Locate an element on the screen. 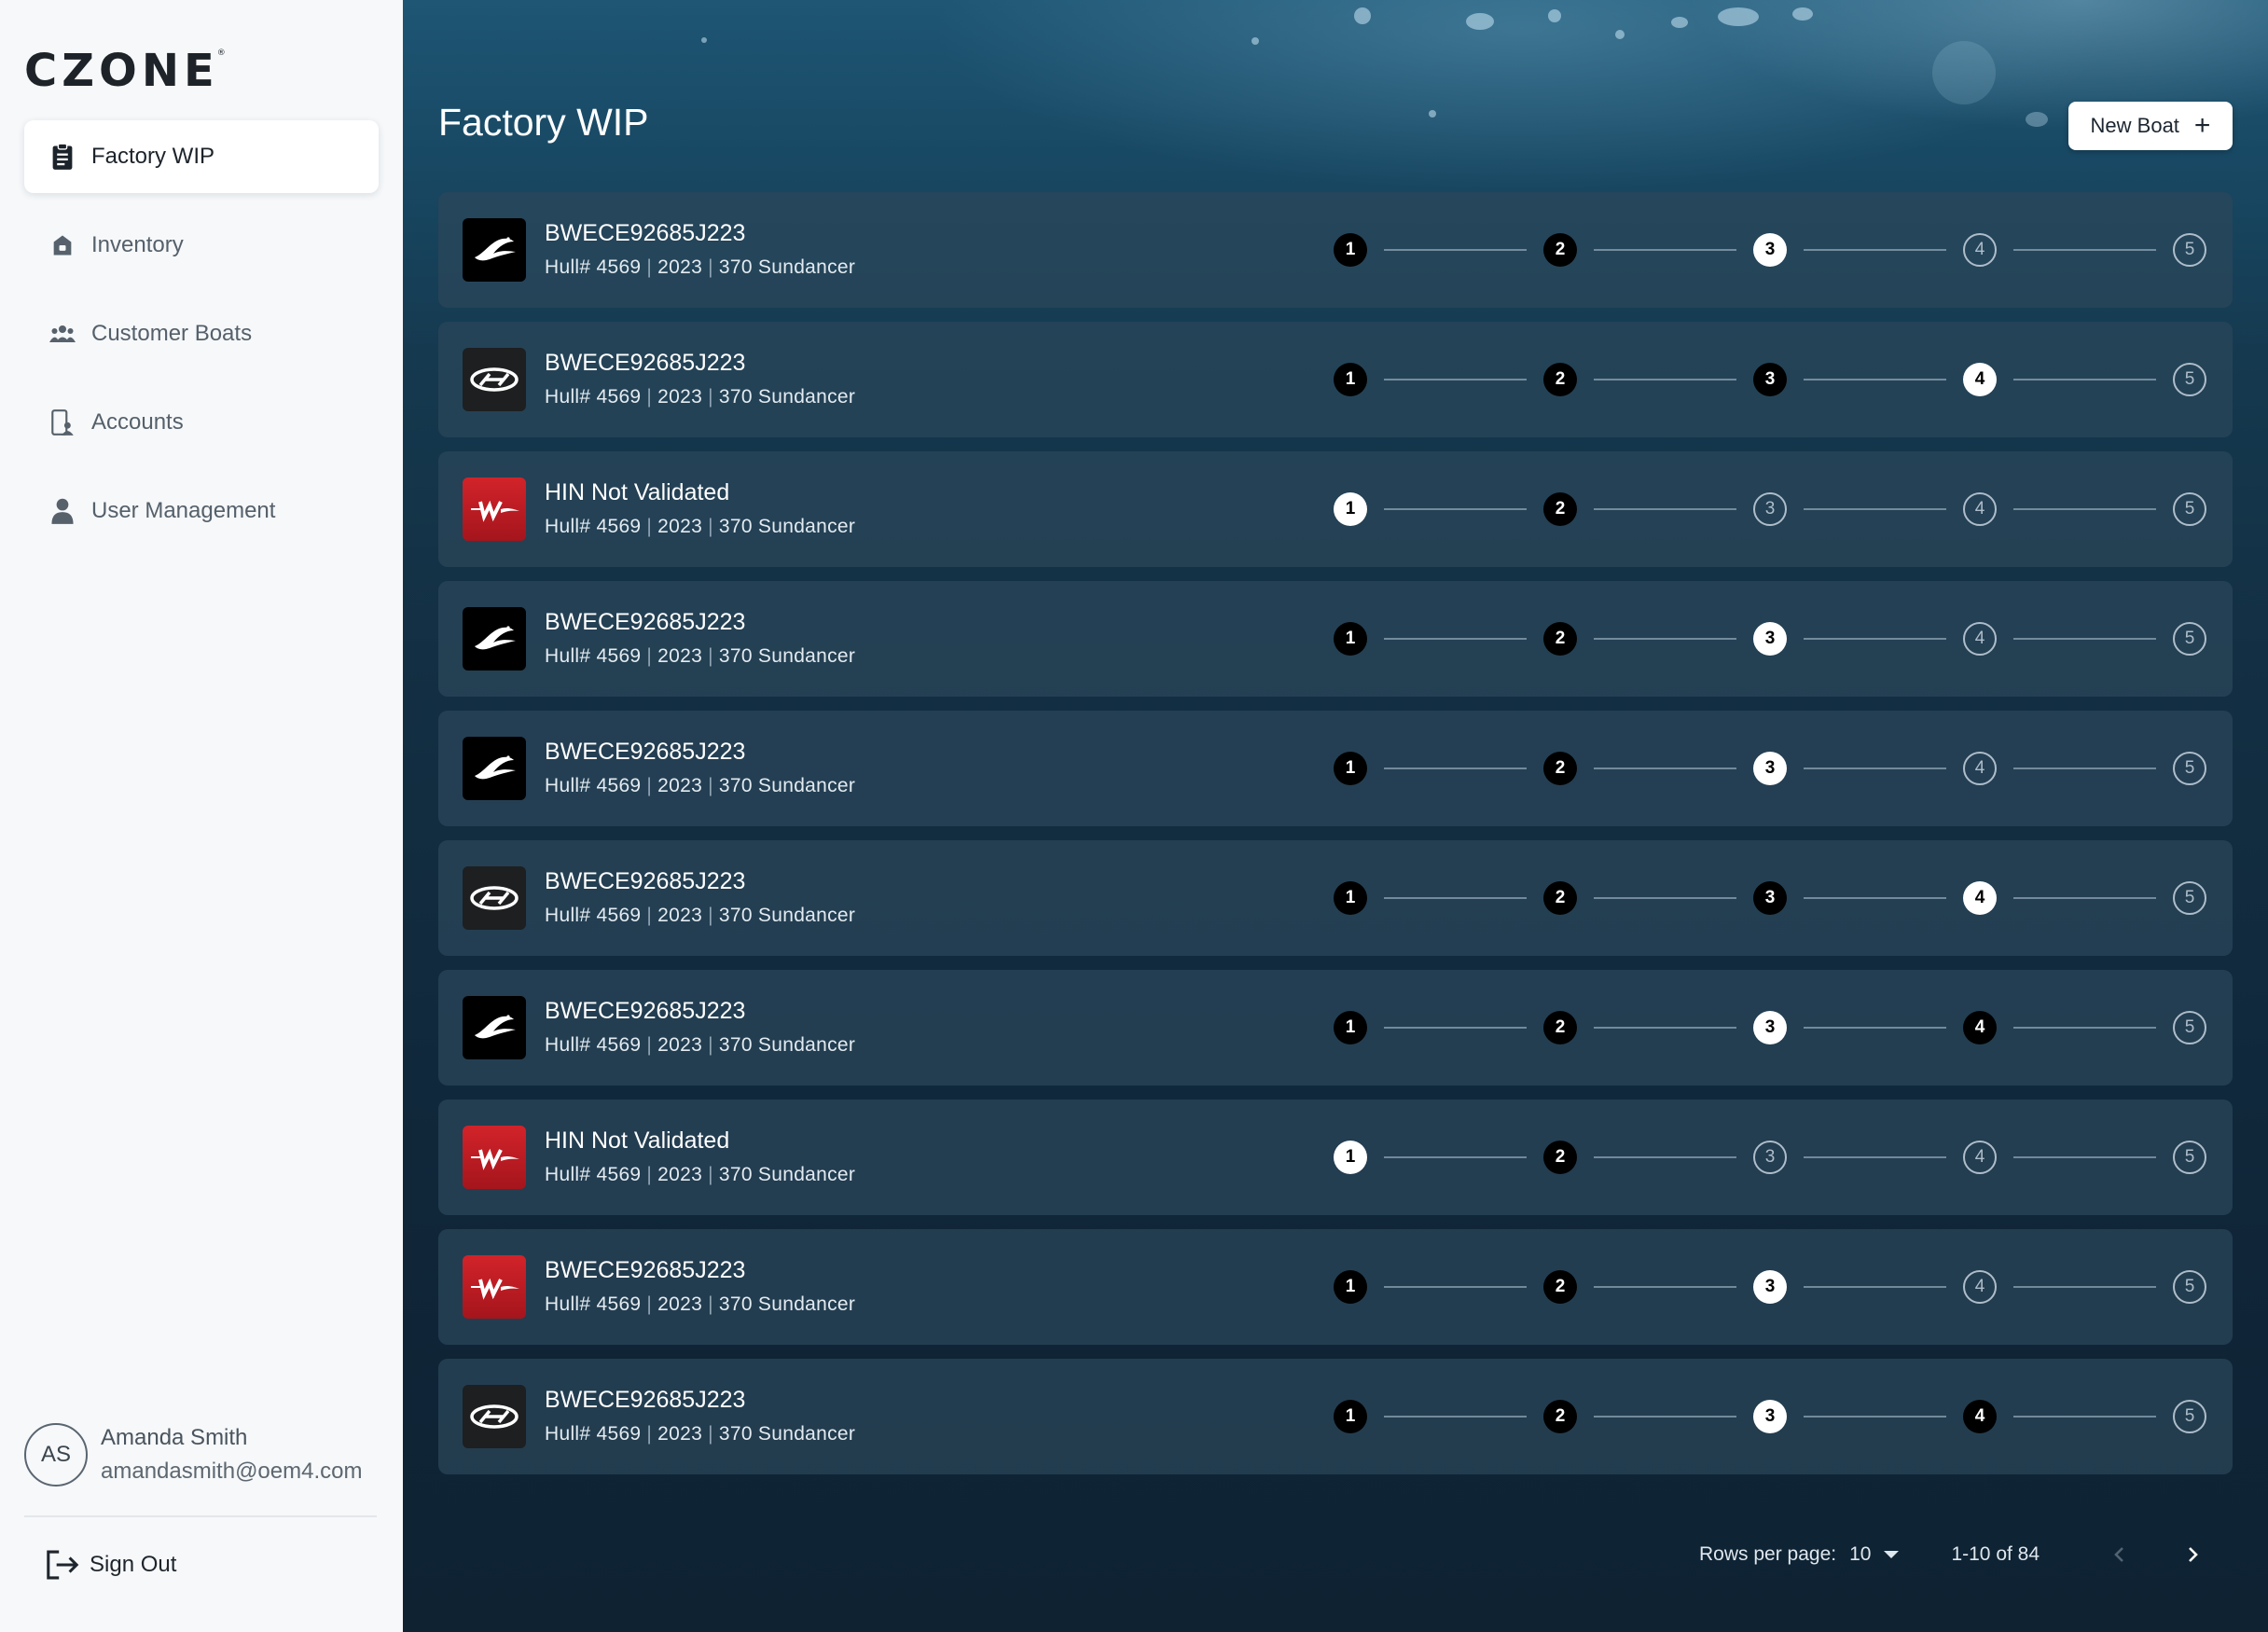 Image resolution: width=2268 pixels, height=1632 pixels. rows-per-page-select: 10 is located at coordinates (1874, 1554).